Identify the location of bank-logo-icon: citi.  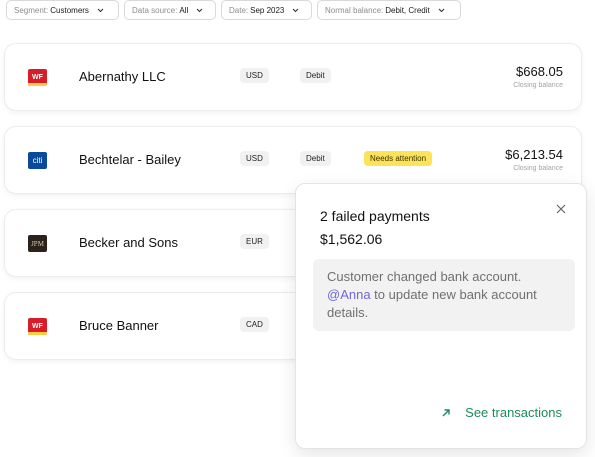
(37, 160).